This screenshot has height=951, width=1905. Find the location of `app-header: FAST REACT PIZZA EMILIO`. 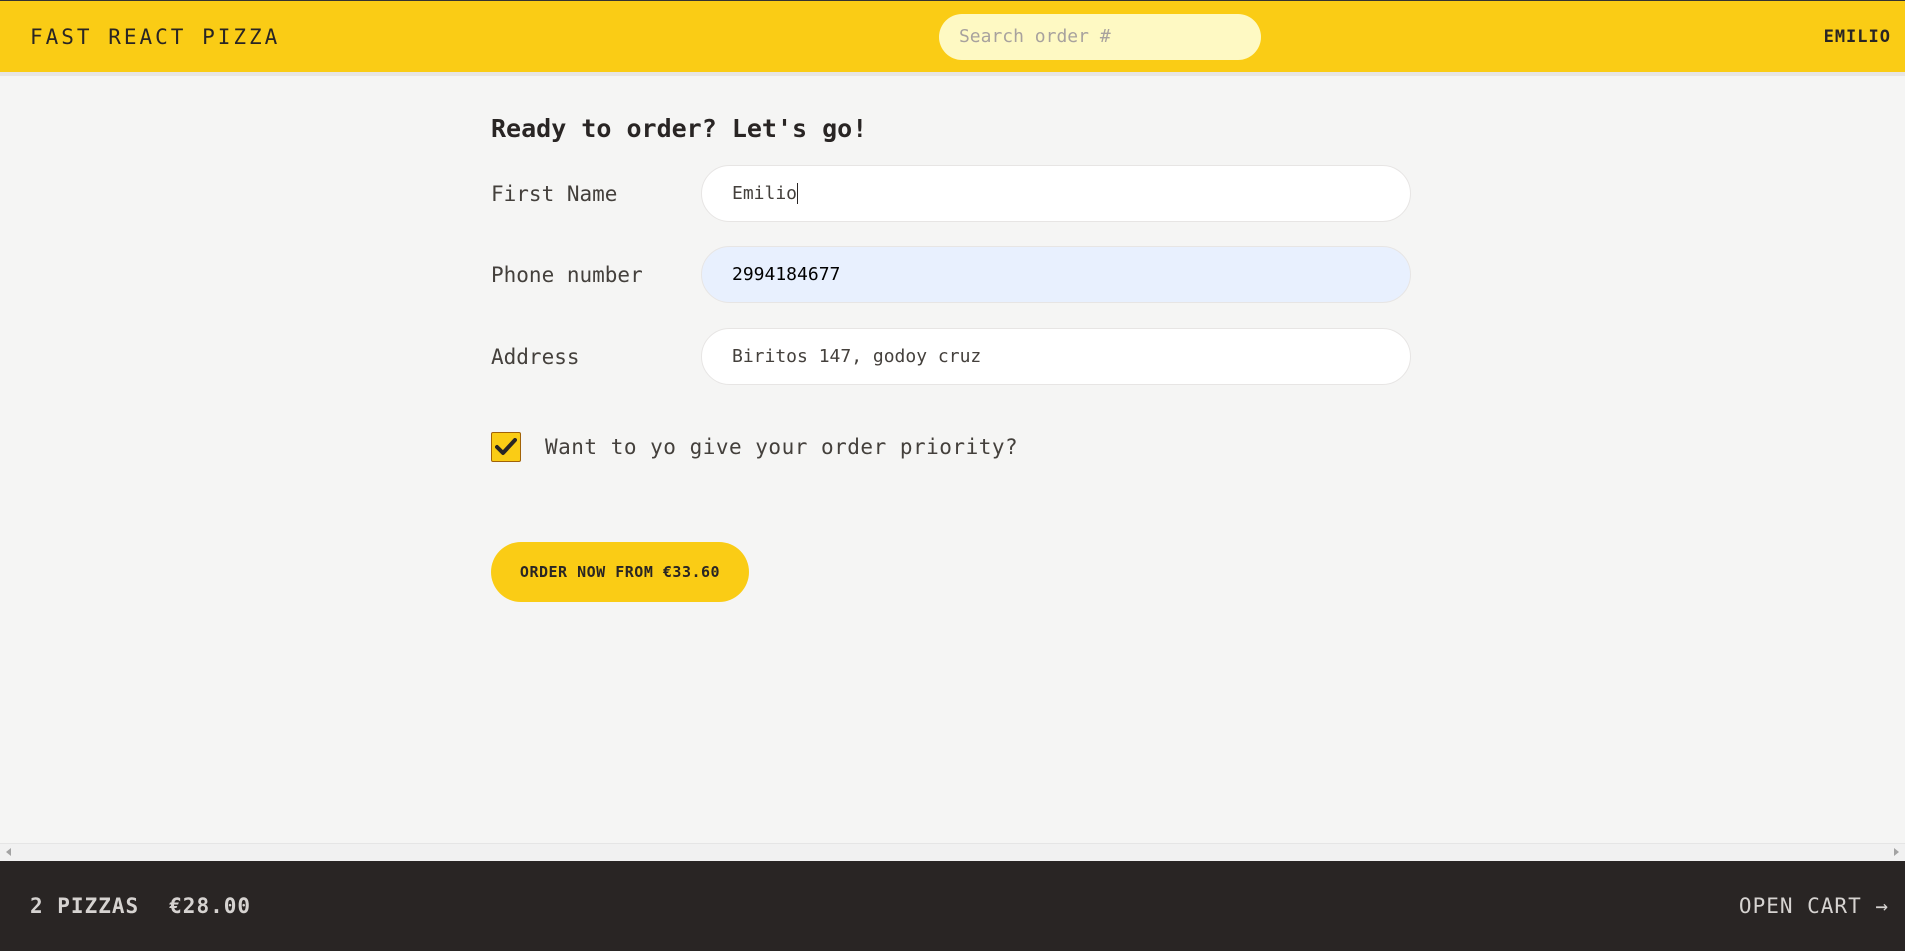

app-header: FAST REACT PIZZA EMILIO is located at coordinates (952, 38).